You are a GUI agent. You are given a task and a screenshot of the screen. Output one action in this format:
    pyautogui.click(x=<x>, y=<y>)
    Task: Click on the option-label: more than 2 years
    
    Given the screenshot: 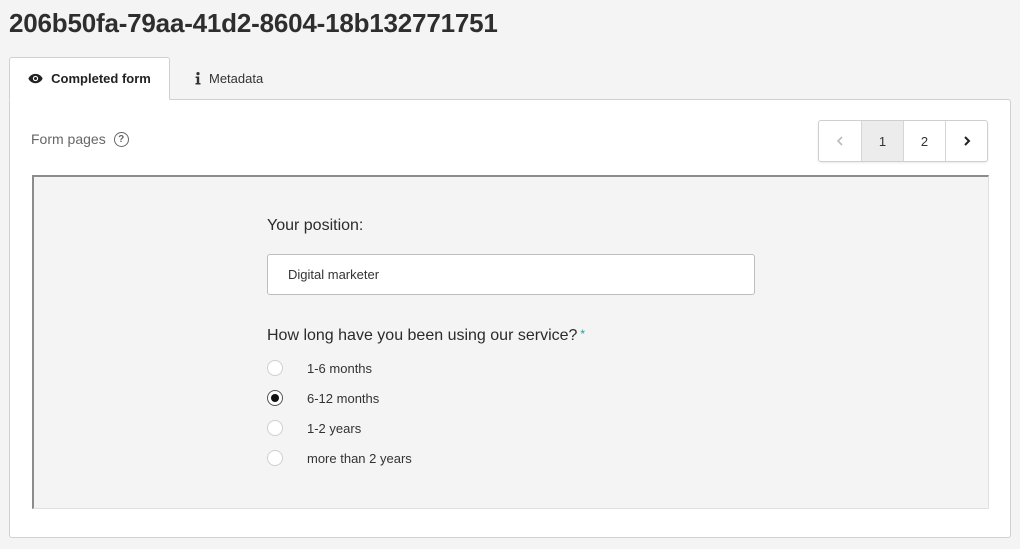 What is the action you would take?
    pyautogui.click(x=359, y=458)
    